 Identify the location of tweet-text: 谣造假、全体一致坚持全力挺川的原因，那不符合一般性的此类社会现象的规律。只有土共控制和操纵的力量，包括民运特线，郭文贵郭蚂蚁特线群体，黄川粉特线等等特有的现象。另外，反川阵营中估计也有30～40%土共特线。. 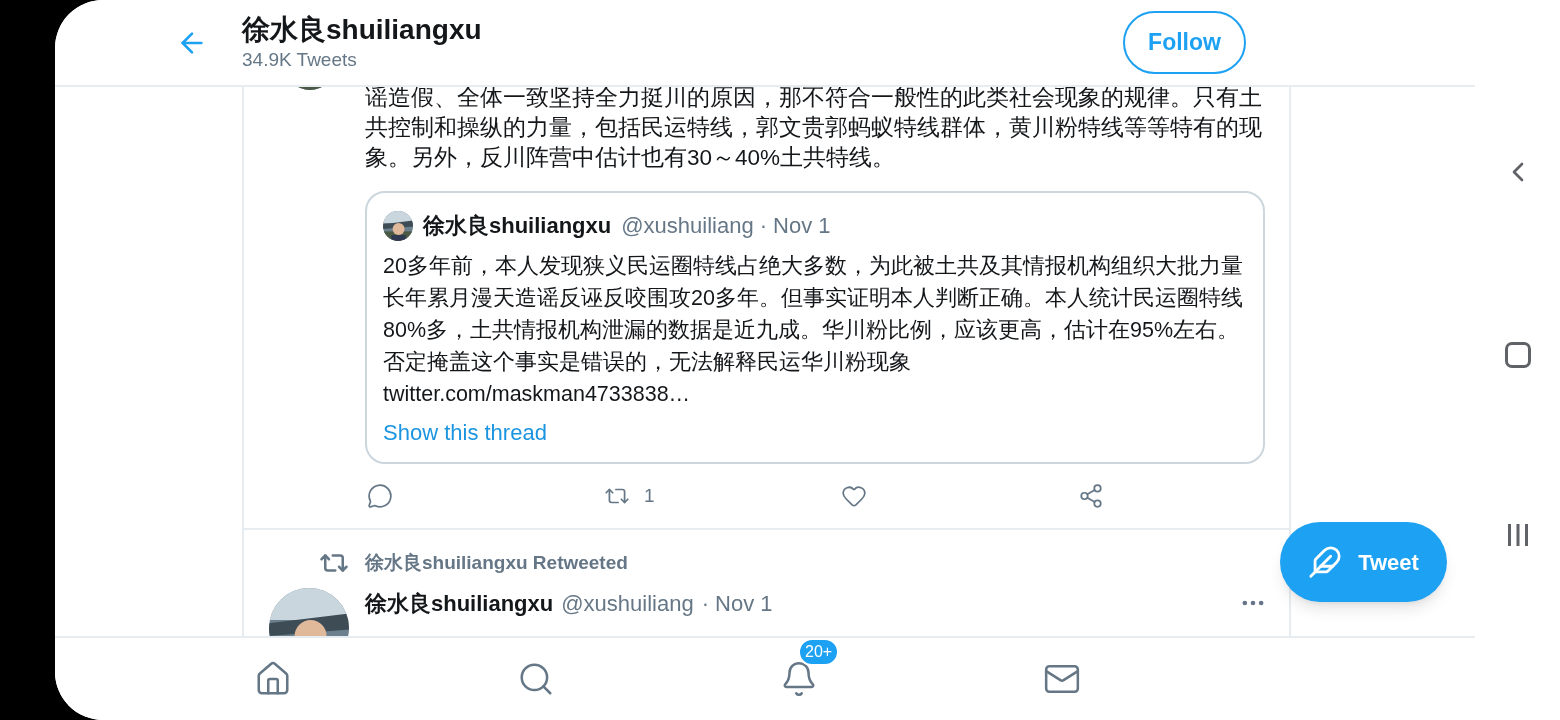
(814, 129).